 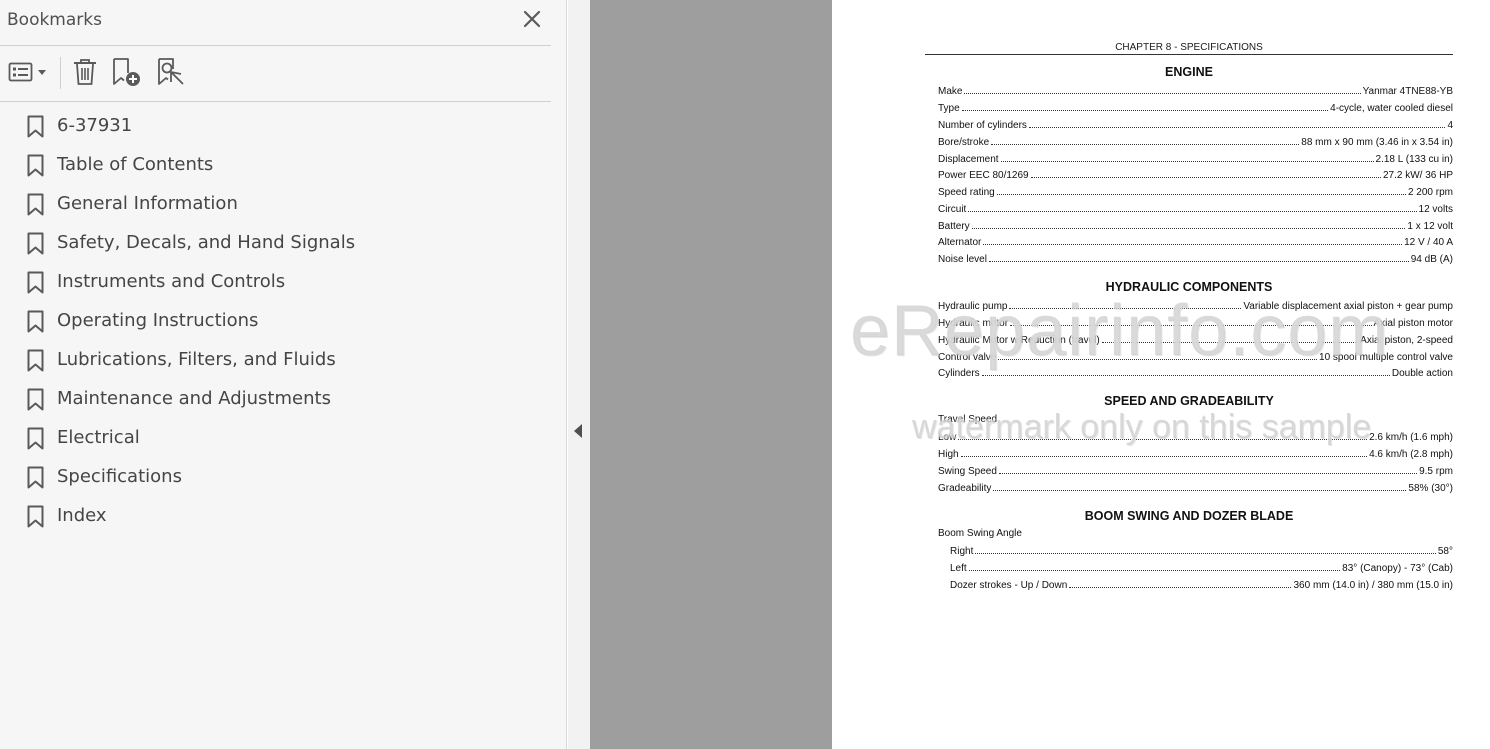 I want to click on bookmark-options-icon, so click(x=27, y=72).